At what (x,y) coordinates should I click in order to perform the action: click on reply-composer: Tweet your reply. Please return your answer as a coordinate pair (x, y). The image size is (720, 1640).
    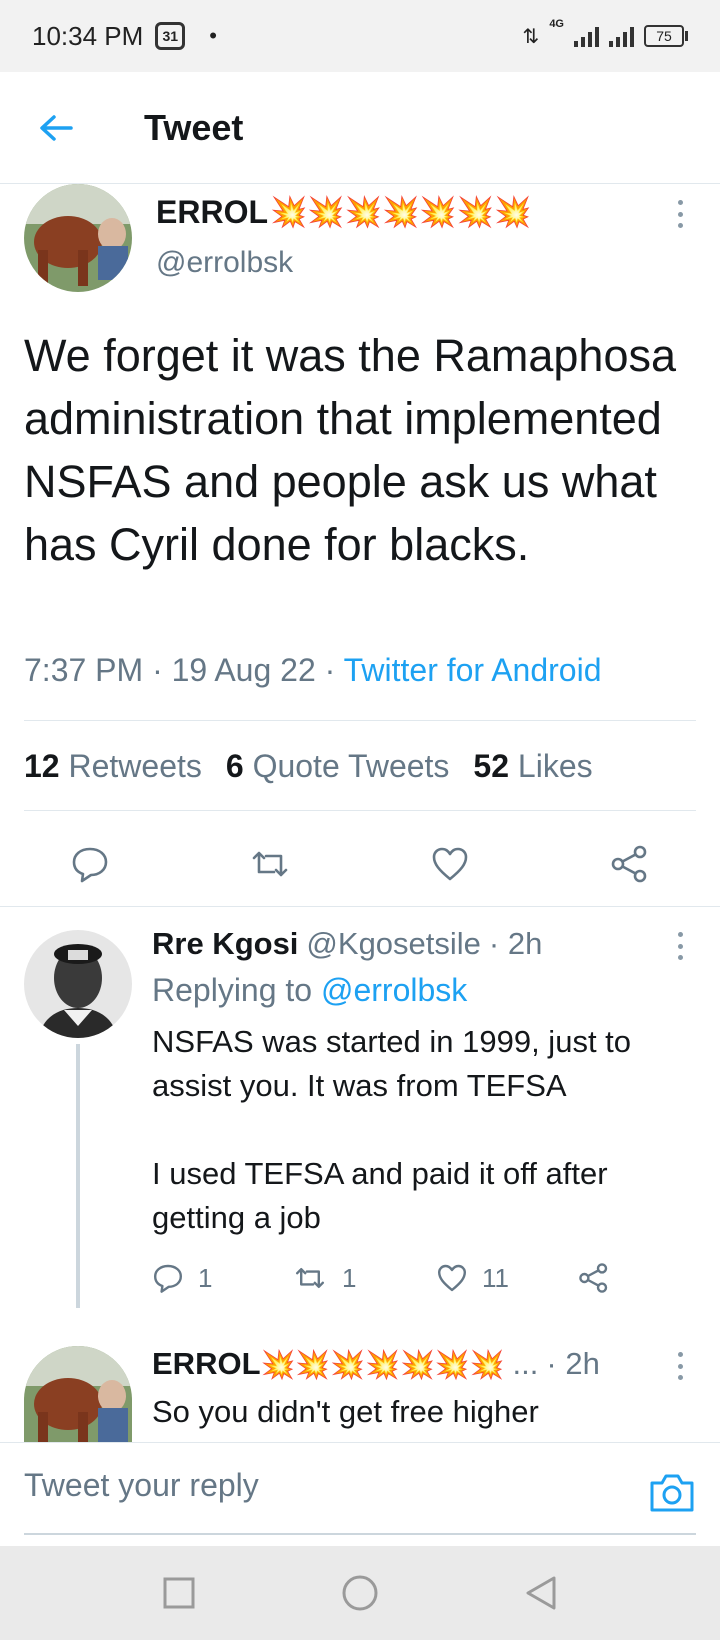
    Looking at the image, I should click on (360, 1494).